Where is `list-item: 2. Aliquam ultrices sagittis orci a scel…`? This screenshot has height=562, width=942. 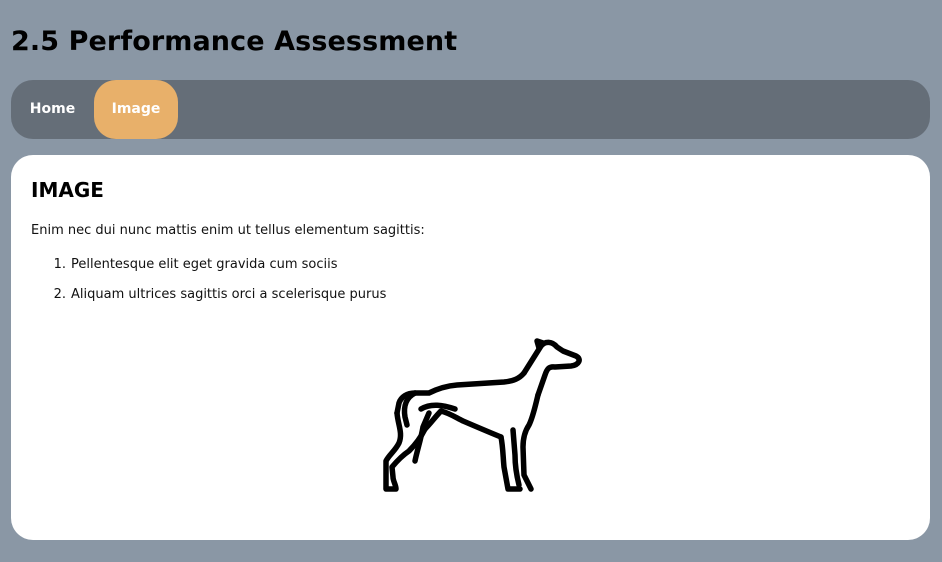 list-item: 2. Aliquam ultrices sagittis orci a scel… is located at coordinates (209, 295).